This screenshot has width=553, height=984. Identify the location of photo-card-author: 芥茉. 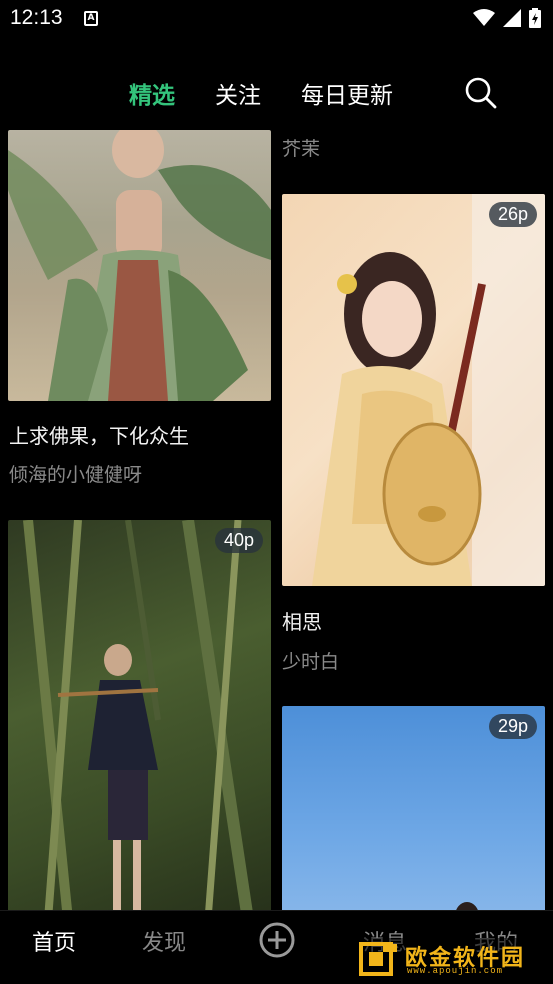
(301, 147).